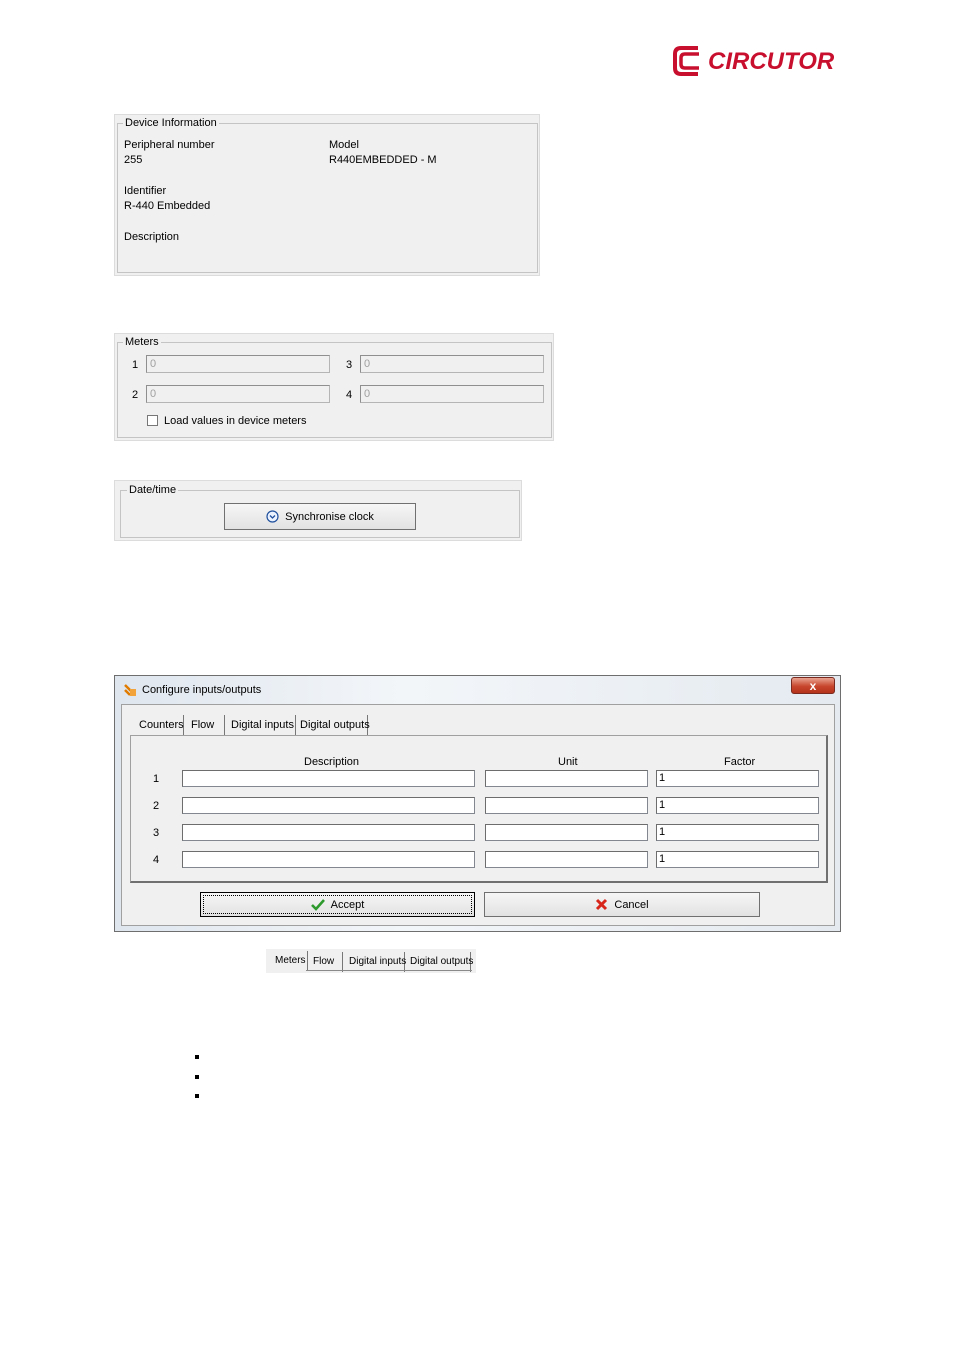 This screenshot has width=954, height=1350. What do you see at coordinates (376, 962) in the screenshot?
I see `tab-strip-digital-inputs: Digital inputs` at bounding box center [376, 962].